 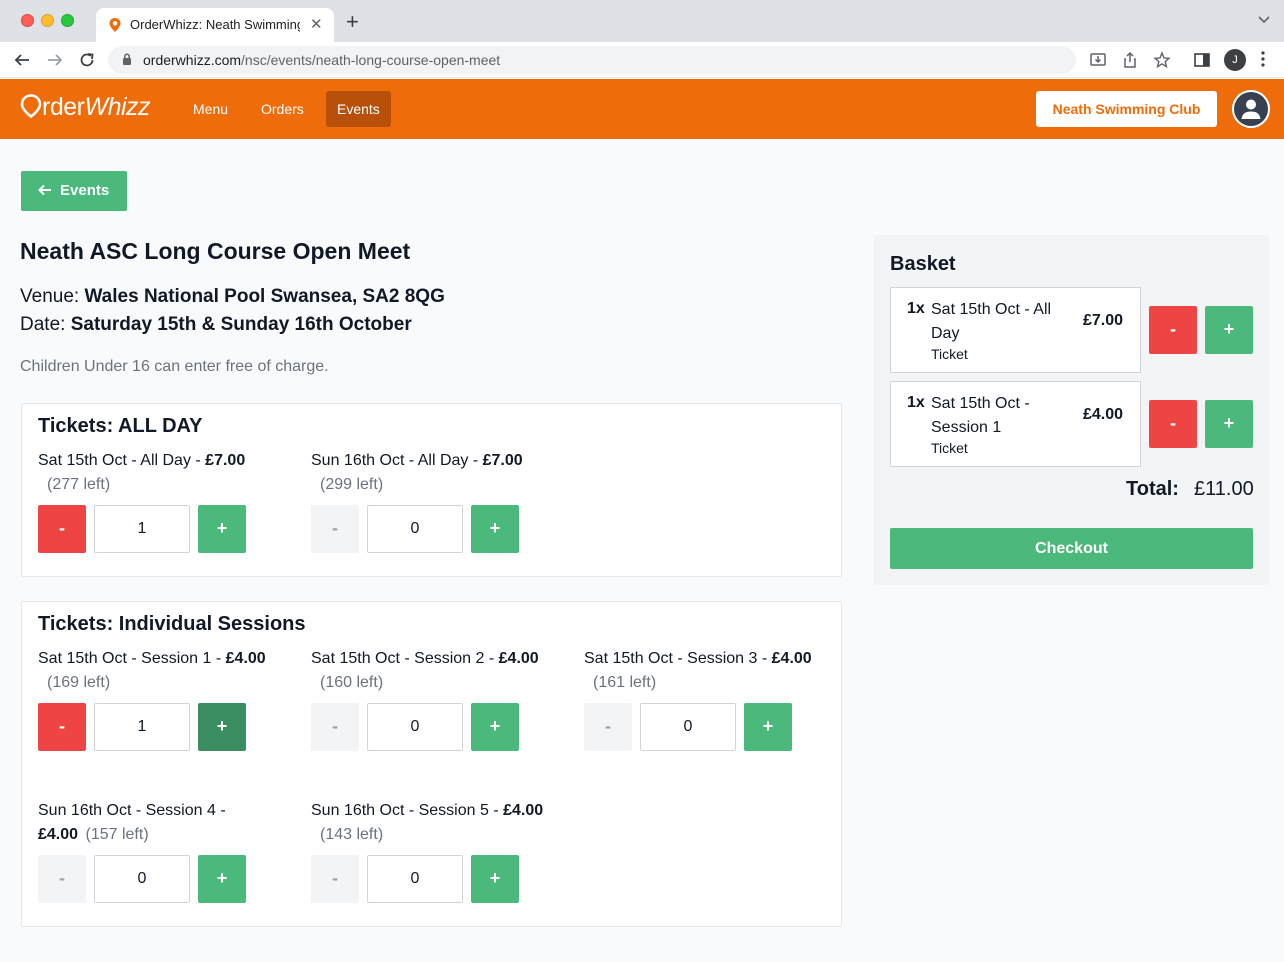 I want to click on close-window-button, so click(x=27, y=20).